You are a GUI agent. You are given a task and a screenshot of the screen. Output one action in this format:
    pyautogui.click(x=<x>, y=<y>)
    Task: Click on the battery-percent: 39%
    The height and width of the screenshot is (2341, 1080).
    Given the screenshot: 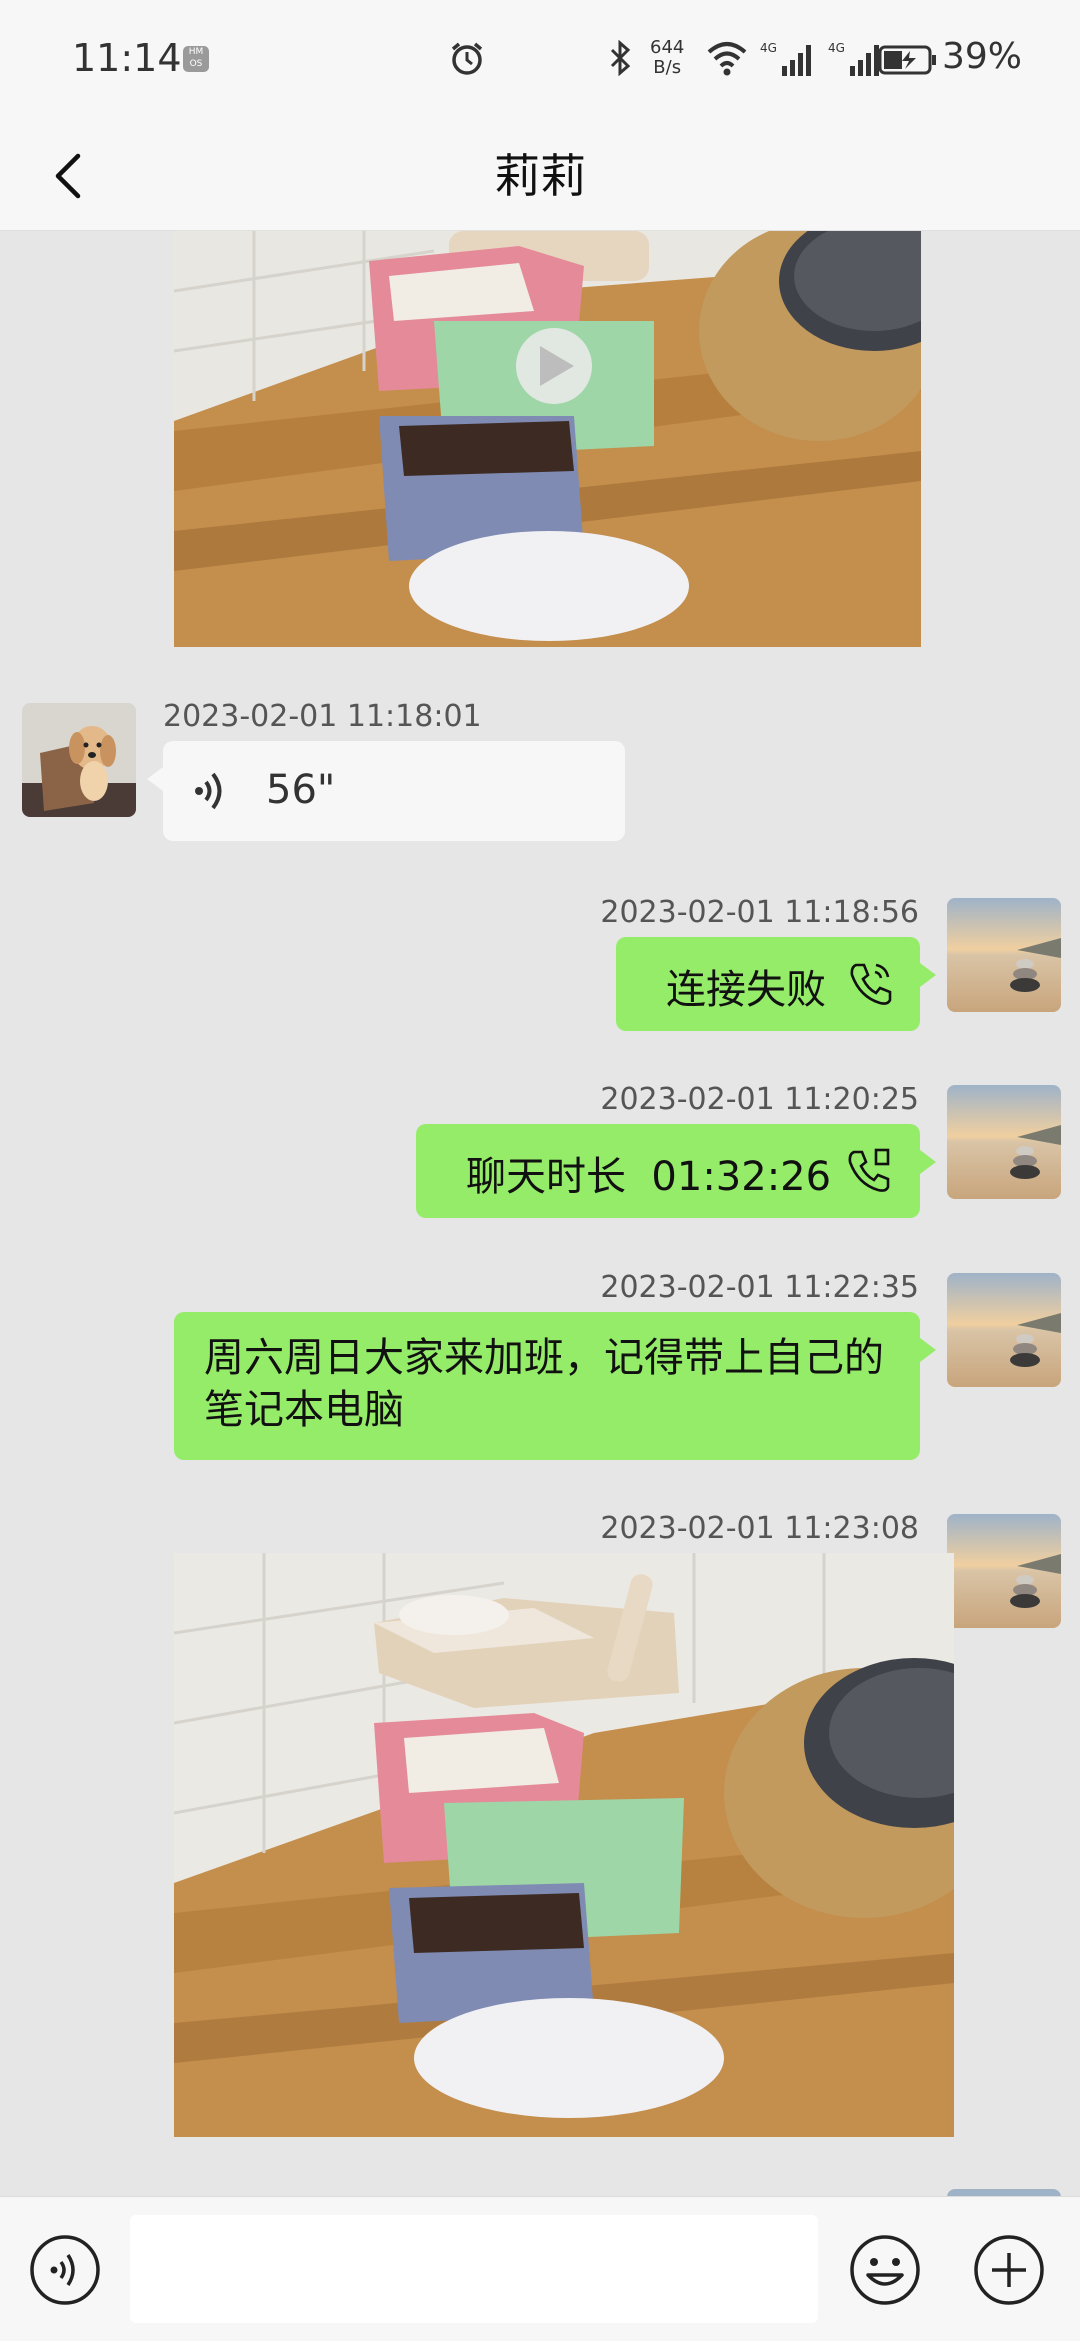 What is the action you would take?
    pyautogui.click(x=982, y=56)
    